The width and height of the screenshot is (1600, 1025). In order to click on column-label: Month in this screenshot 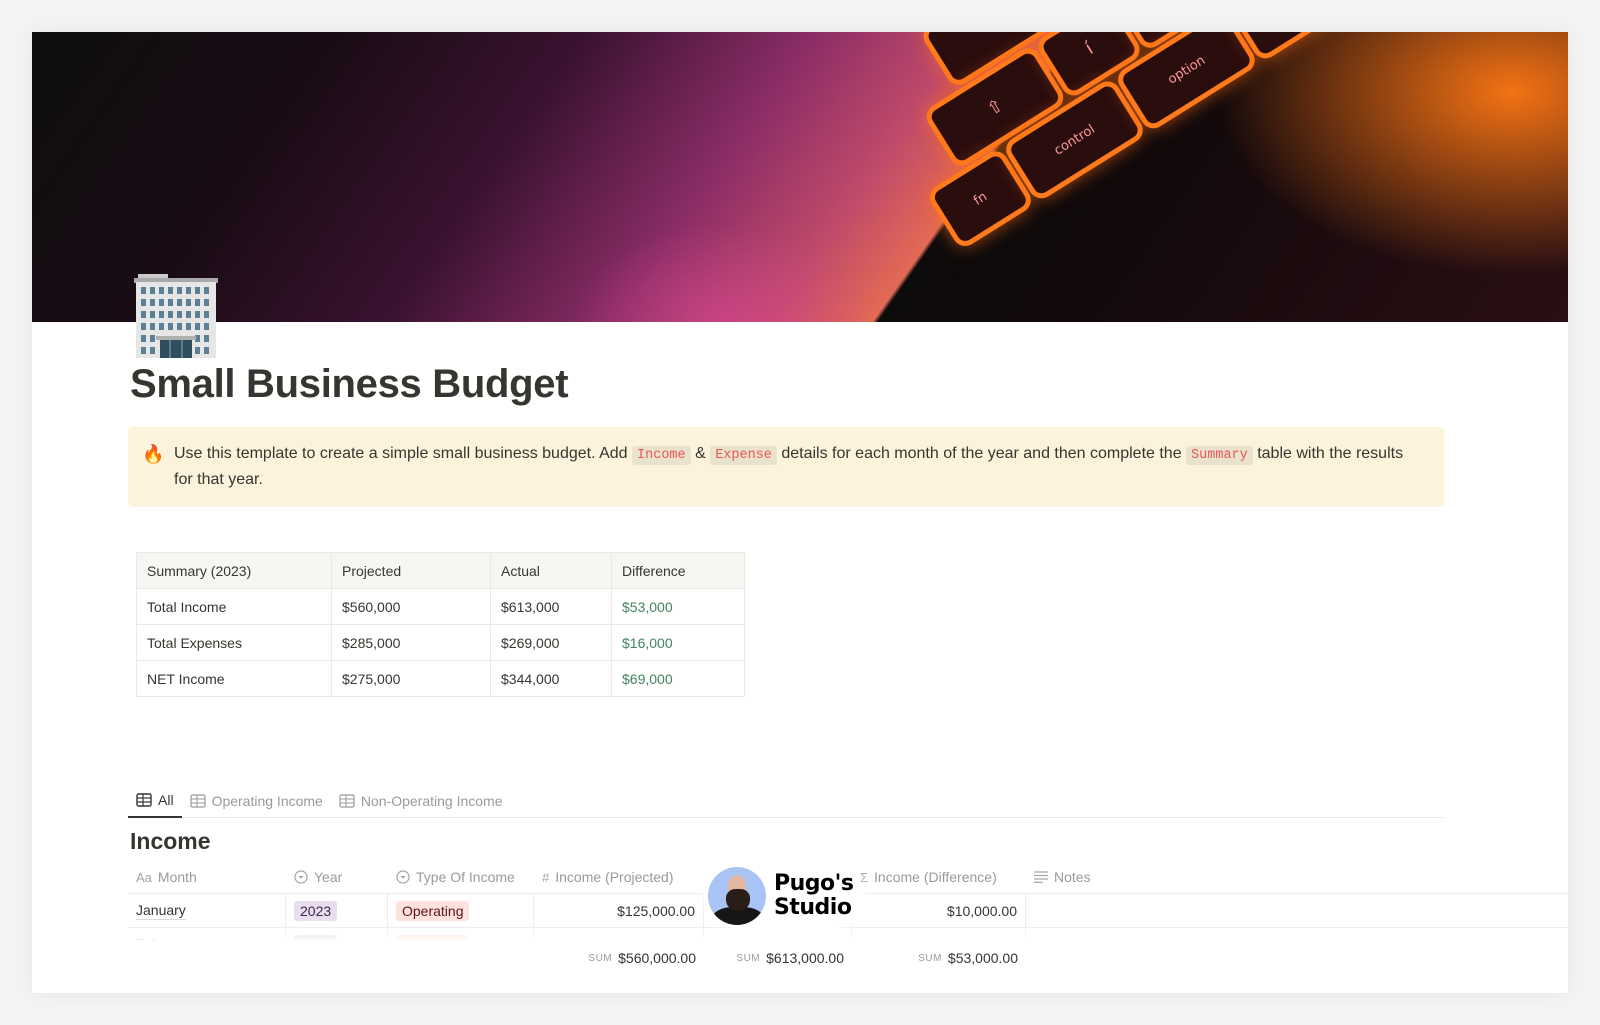, I will do `click(177, 877)`.